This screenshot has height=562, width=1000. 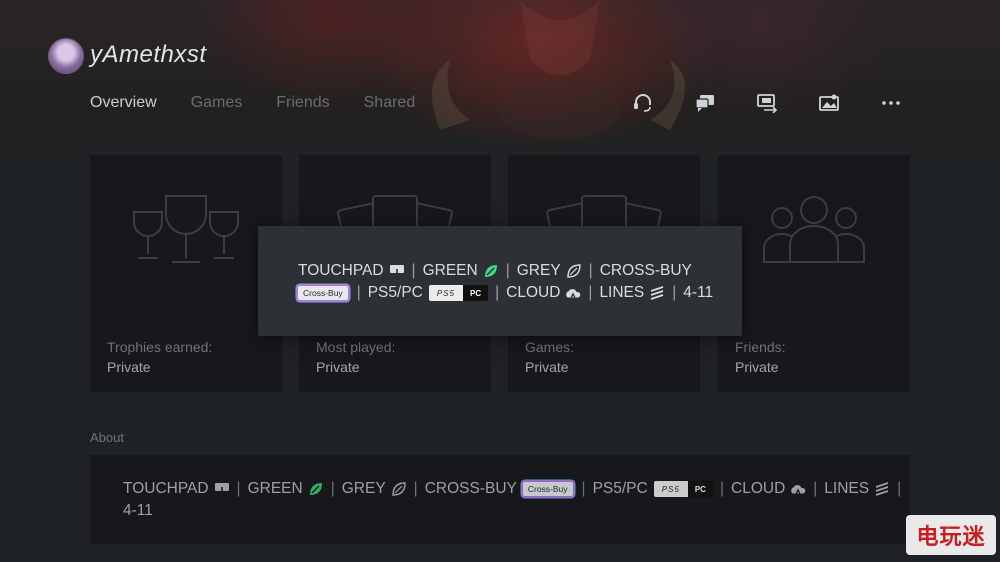 What do you see at coordinates (814, 229) in the screenshot?
I see `friends-icon` at bounding box center [814, 229].